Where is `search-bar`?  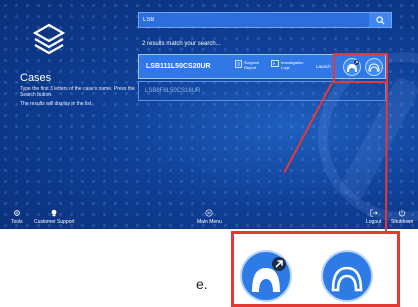 search-bar is located at coordinates (265, 20).